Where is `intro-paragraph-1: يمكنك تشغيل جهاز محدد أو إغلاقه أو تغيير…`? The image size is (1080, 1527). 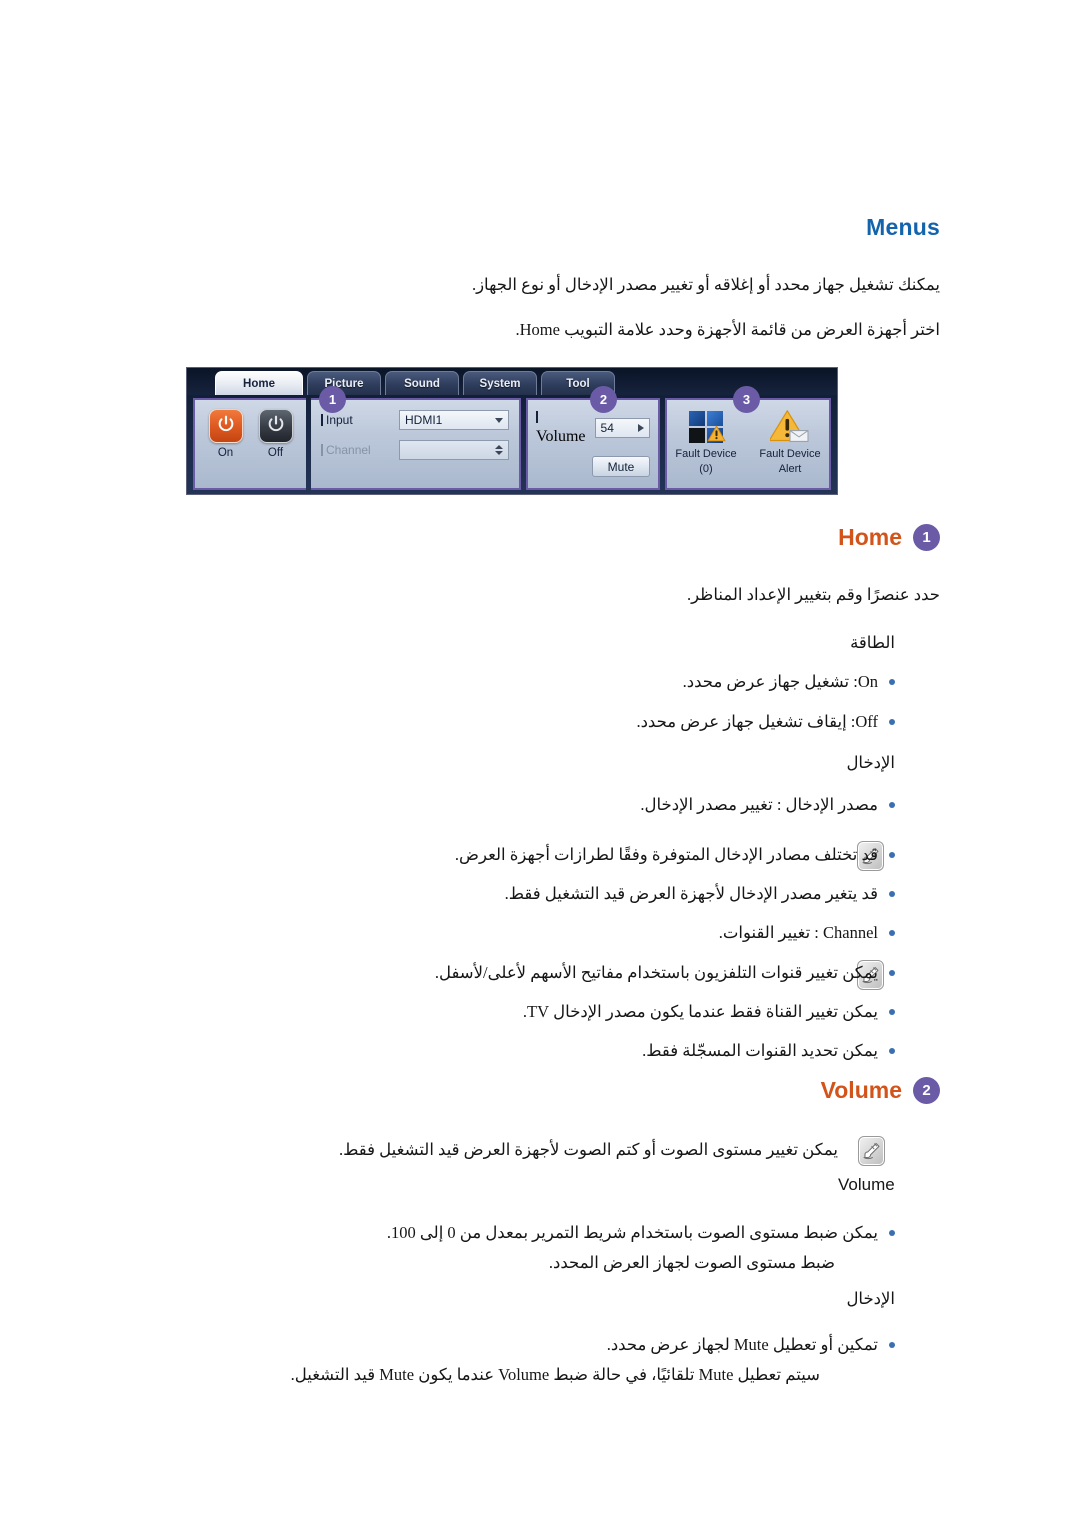
intro-paragraph-1: يمكنك تشغيل جهاز محدد أو إغلاقه أو تغيير… is located at coordinates (705, 284).